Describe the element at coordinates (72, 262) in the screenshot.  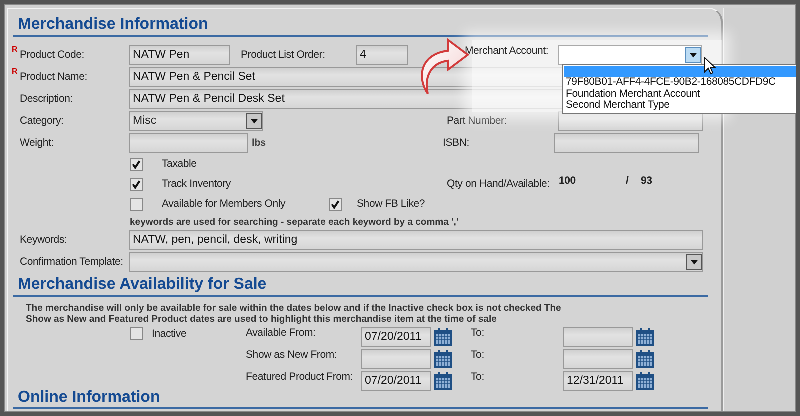
I see `field-label: Confirmation Template:` at that location.